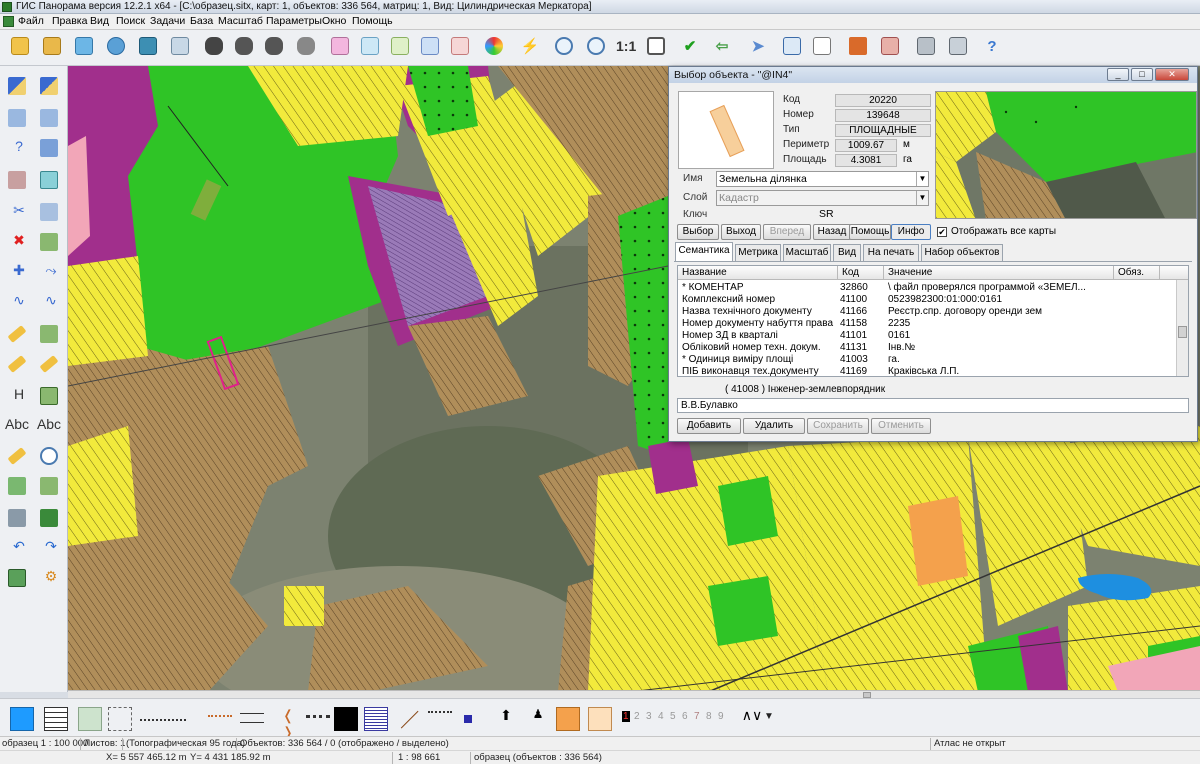 The width and height of the screenshot is (1200, 764). What do you see at coordinates (494, 47) in the screenshot?
I see `color-palette-icon` at bounding box center [494, 47].